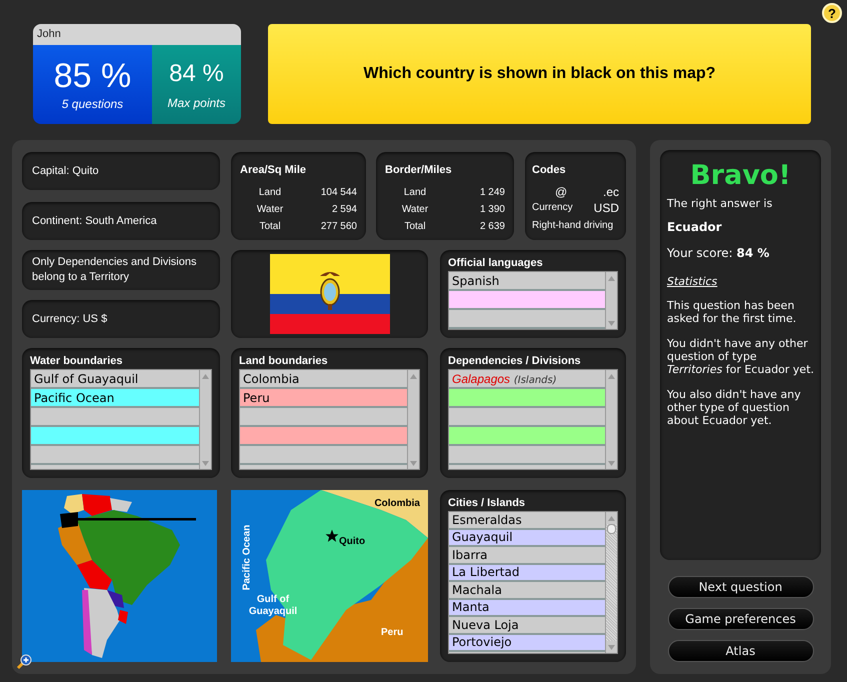  Describe the element at coordinates (692, 281) in the screenshot. I see `statistics-link: Statistics` at that location.